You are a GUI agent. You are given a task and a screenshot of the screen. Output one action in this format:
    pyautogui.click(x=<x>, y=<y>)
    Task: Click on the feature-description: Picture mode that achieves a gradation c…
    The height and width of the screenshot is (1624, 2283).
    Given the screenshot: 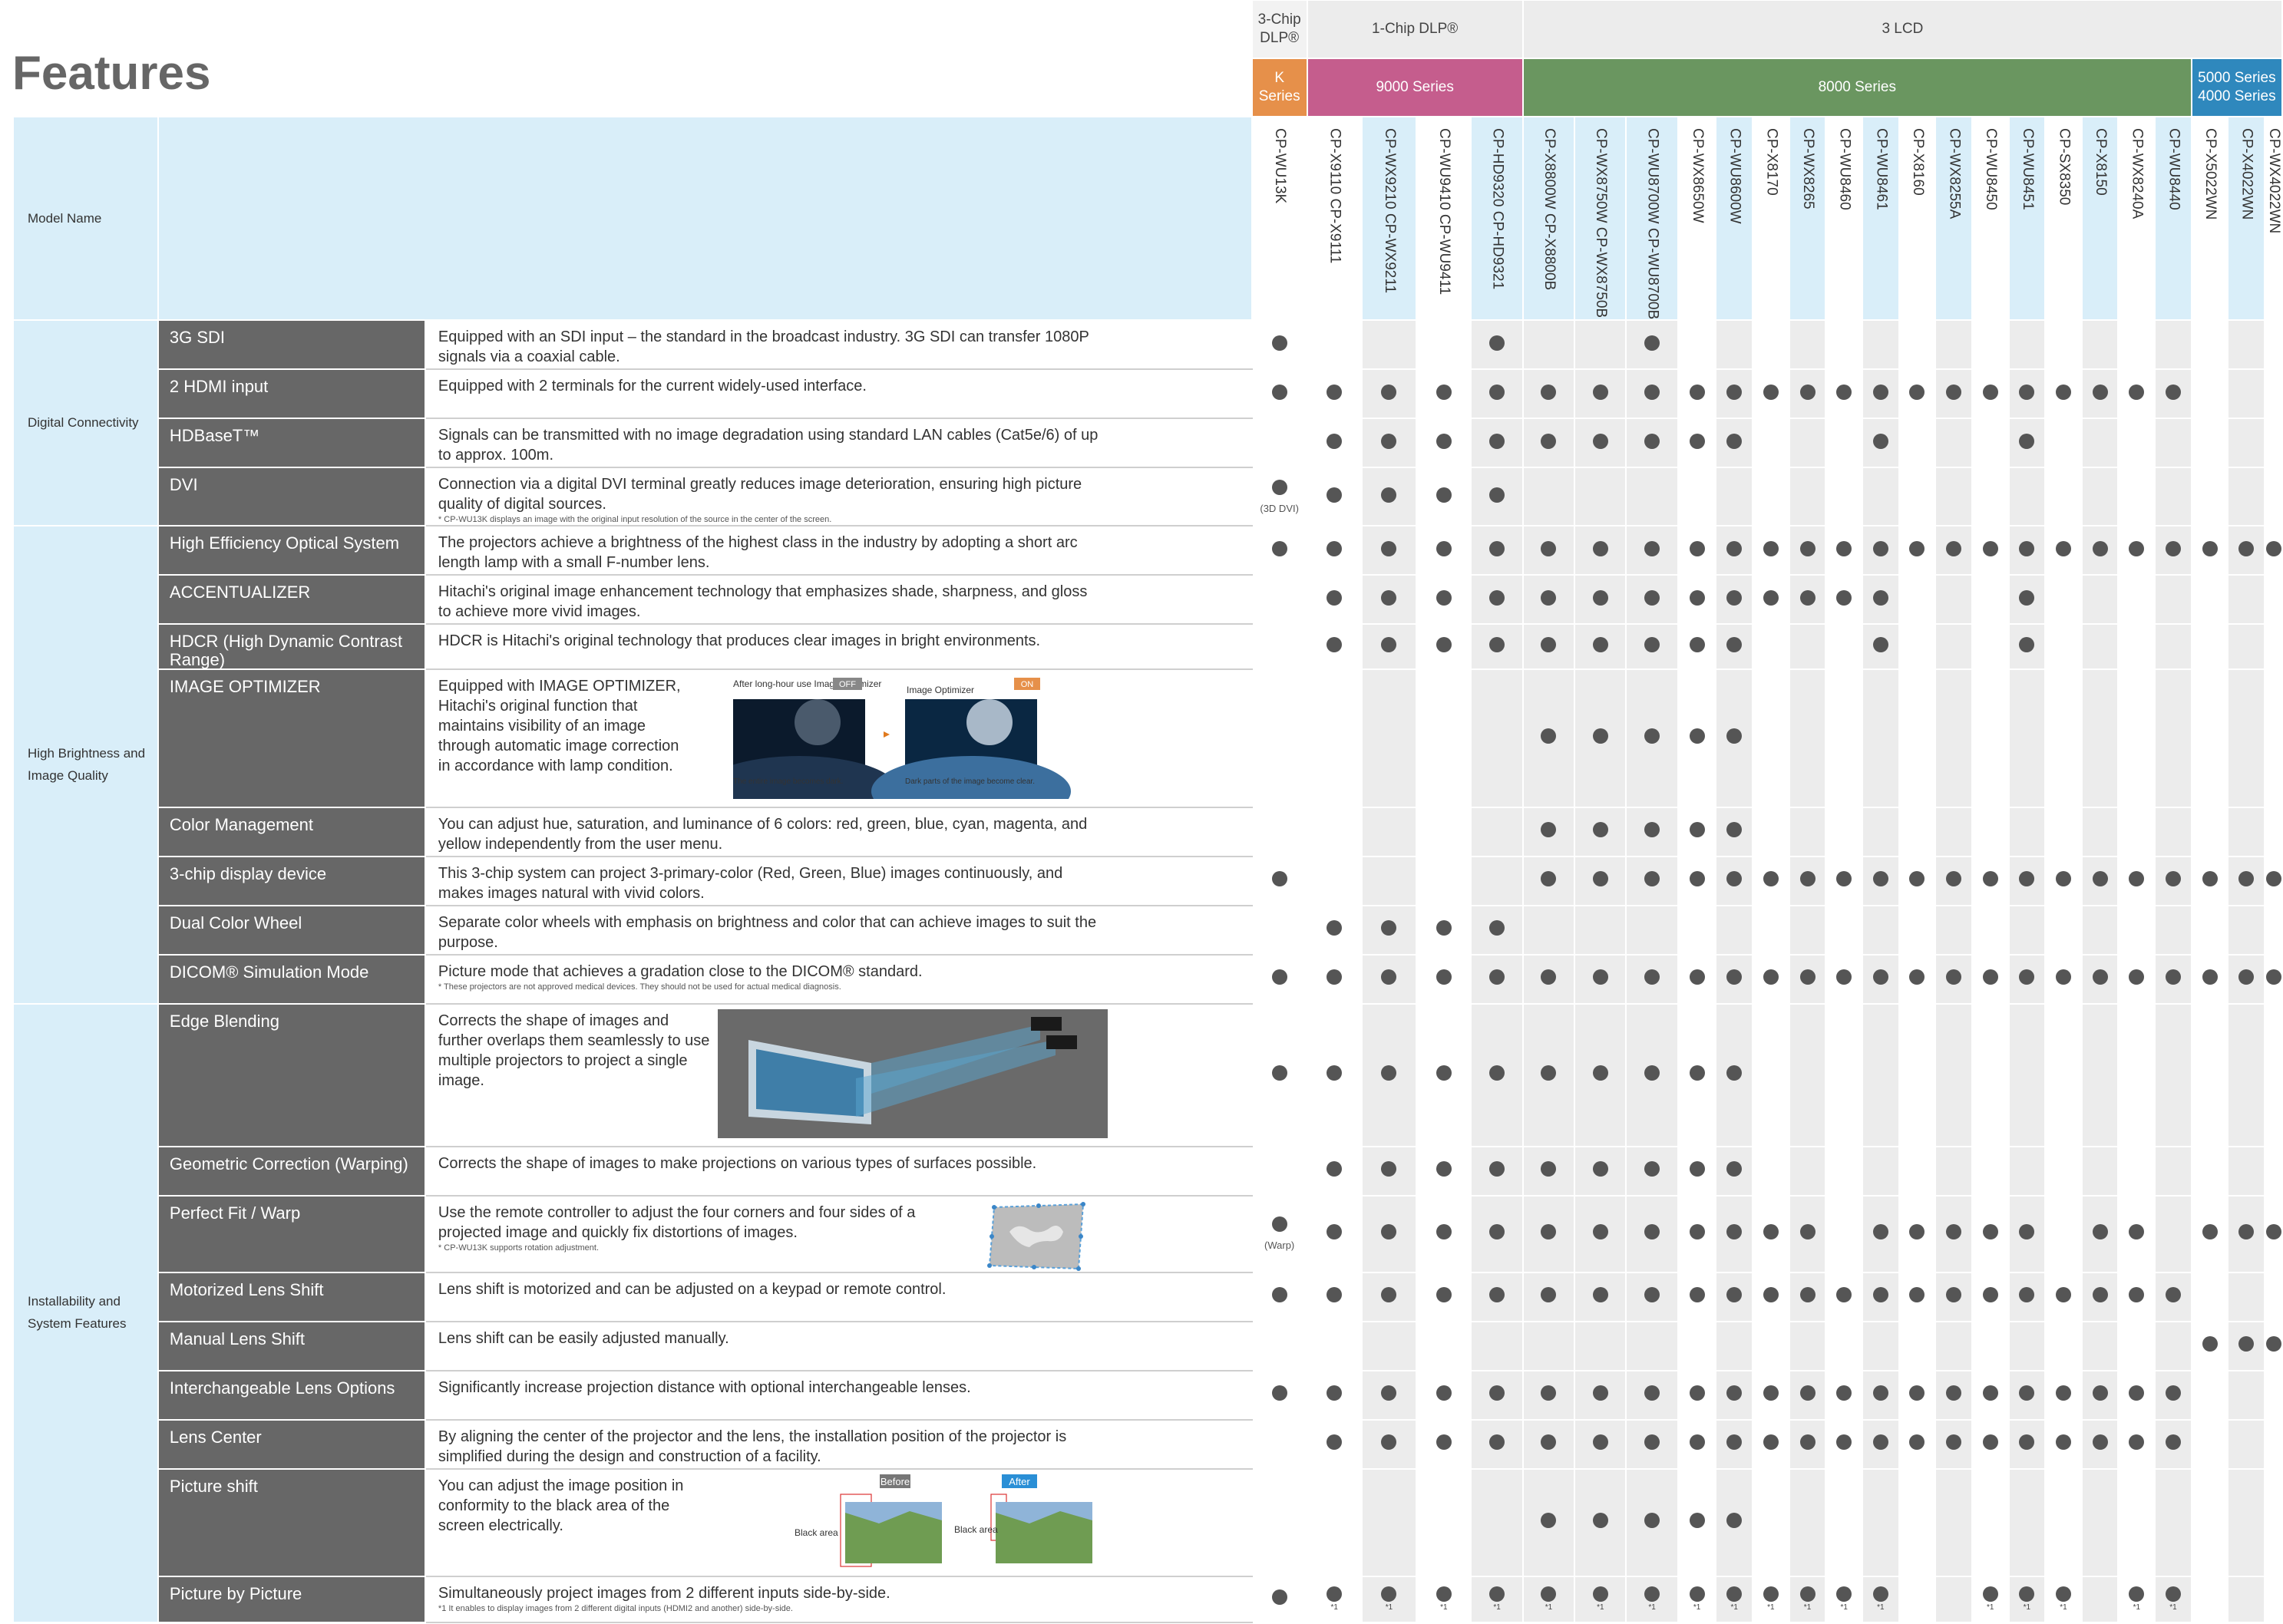 What is the action you would take?
    pyautogui.click(x=838, y=979)
    